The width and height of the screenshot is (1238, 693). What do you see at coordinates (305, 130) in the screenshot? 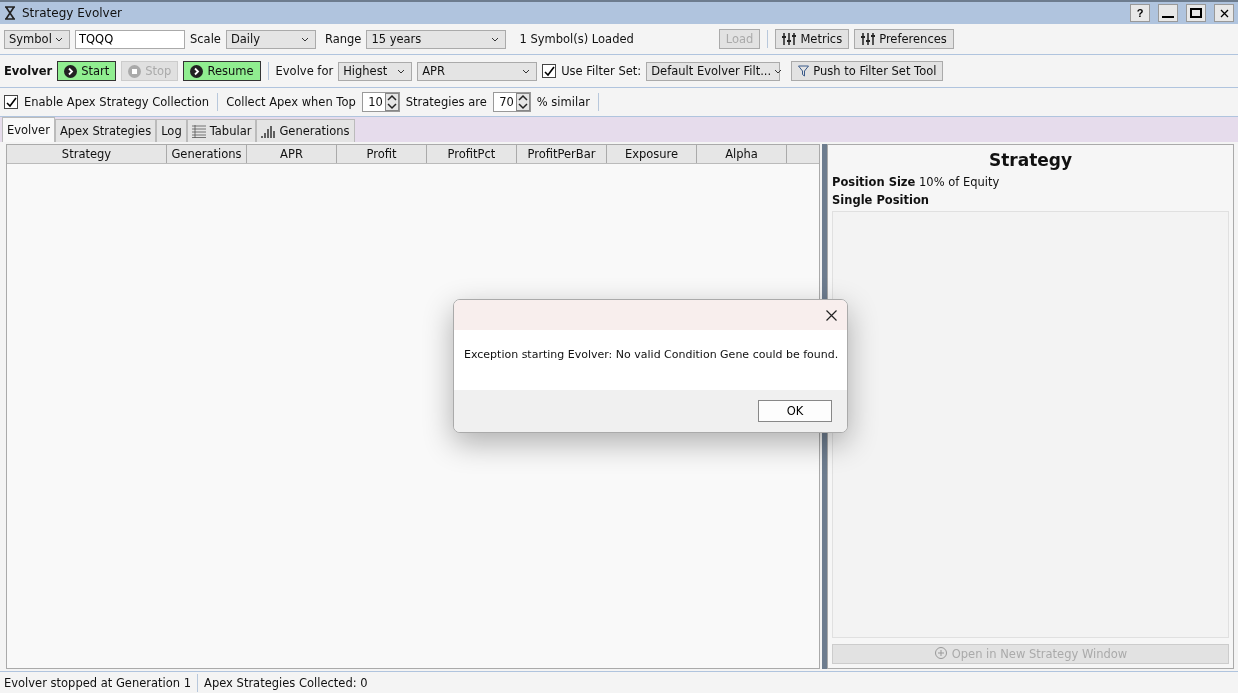
I see `tab: Generations` at bounding box center [305, 130].